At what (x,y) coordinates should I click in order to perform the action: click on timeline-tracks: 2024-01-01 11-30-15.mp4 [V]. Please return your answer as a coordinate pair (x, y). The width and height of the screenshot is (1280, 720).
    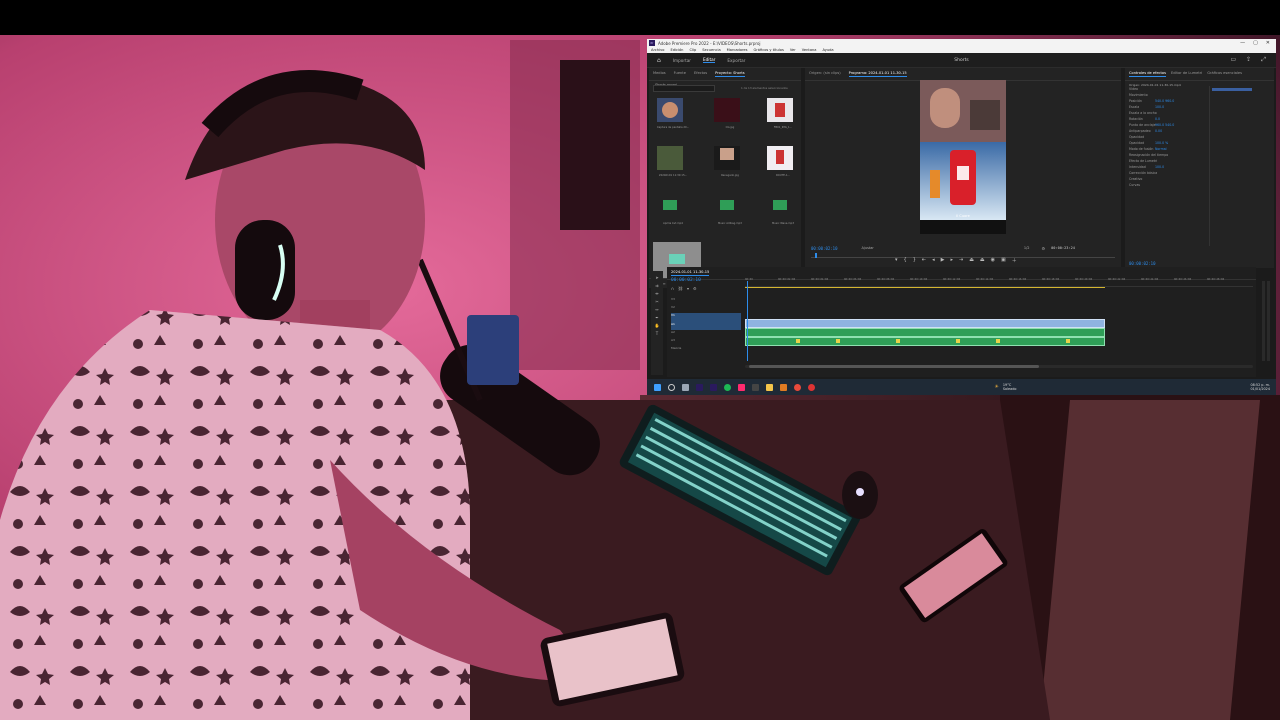
    Looking at the image, I should click on (999, 327).